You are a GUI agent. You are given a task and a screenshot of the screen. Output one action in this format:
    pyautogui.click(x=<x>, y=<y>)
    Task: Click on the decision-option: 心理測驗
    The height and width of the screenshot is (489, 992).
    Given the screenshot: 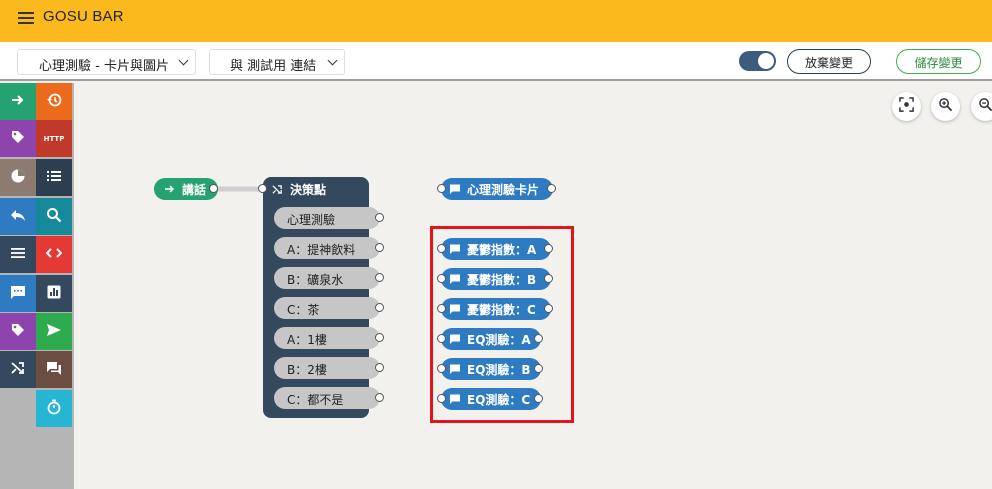 What is the action you would take?
    pyautogui.click(x=329, y=218)
    